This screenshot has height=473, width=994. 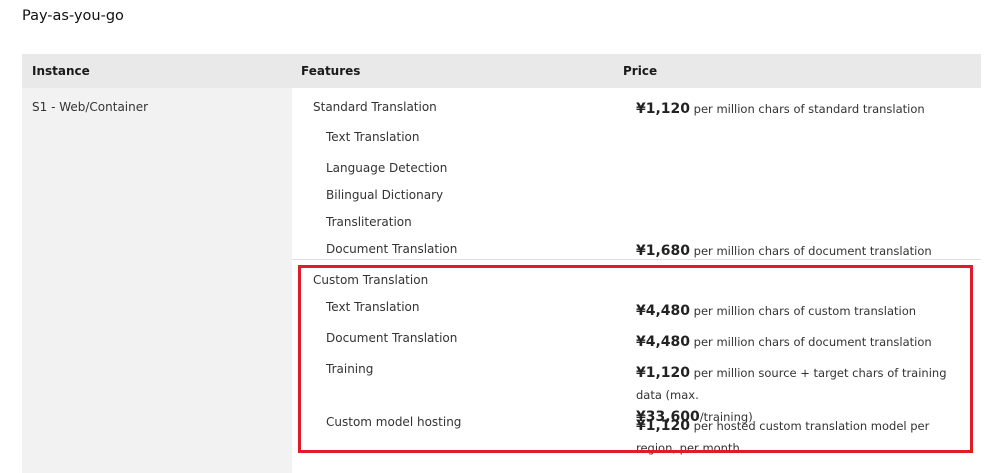 What do you see at coordinates (392, 338) in the screenshot?
I see `feature-custom-document-translation: Document Translation` at bounding box center [392, 338].